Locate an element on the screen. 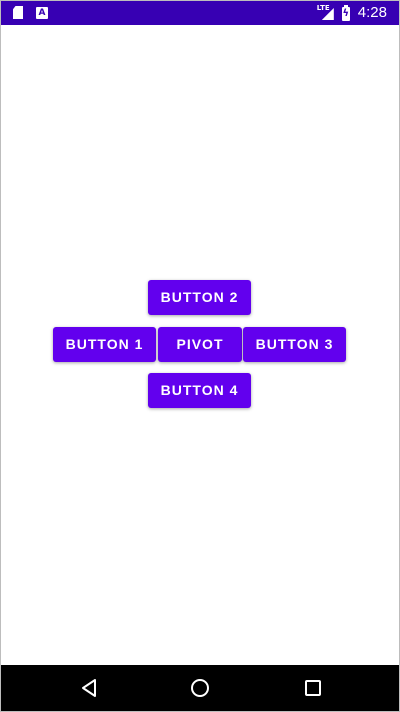  pivot-button: PIVOT is located at coordinates (200, 344).